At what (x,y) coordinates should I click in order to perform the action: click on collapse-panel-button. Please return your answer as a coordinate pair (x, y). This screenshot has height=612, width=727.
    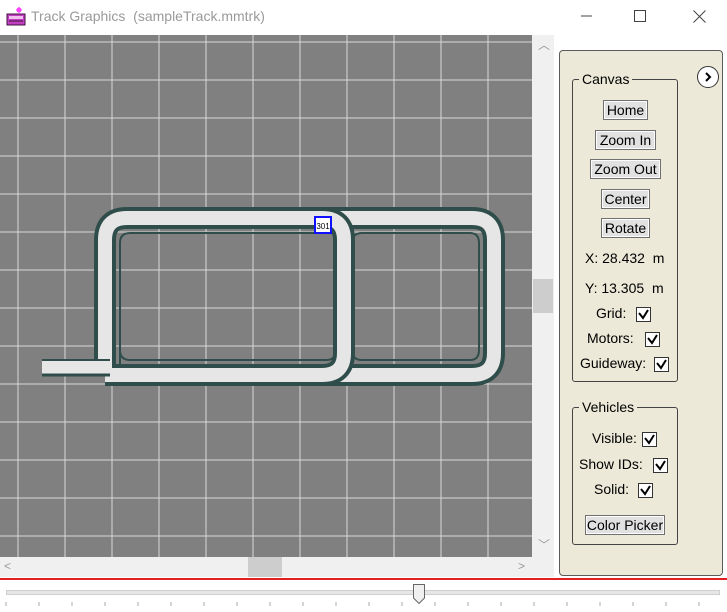
    Looking at the image, I should click on (708, 77).